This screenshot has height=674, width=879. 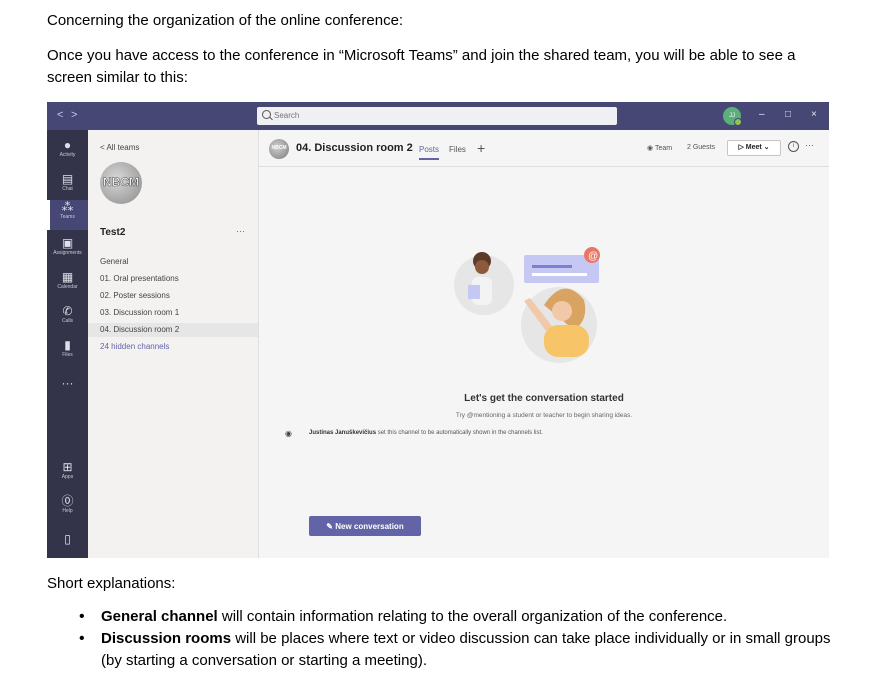 I want to click on short-explanations-heading: Short explanations:, so click(x=111, y=583).